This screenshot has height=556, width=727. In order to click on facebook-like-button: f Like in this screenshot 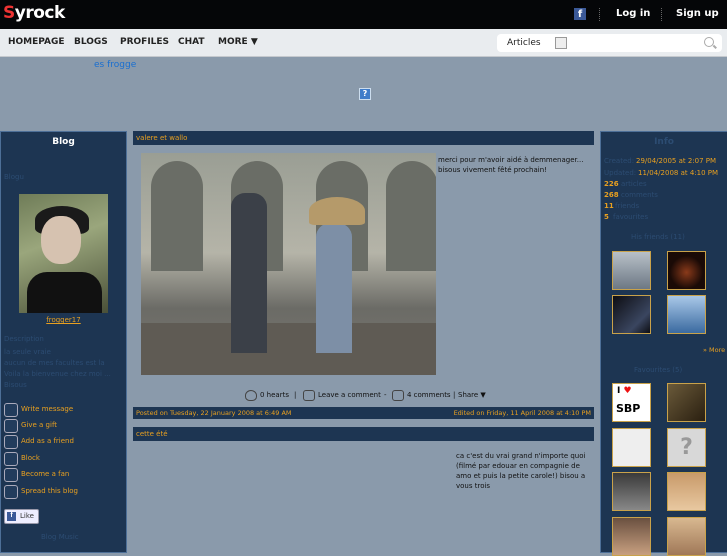, I will do `click(21, 516)`.